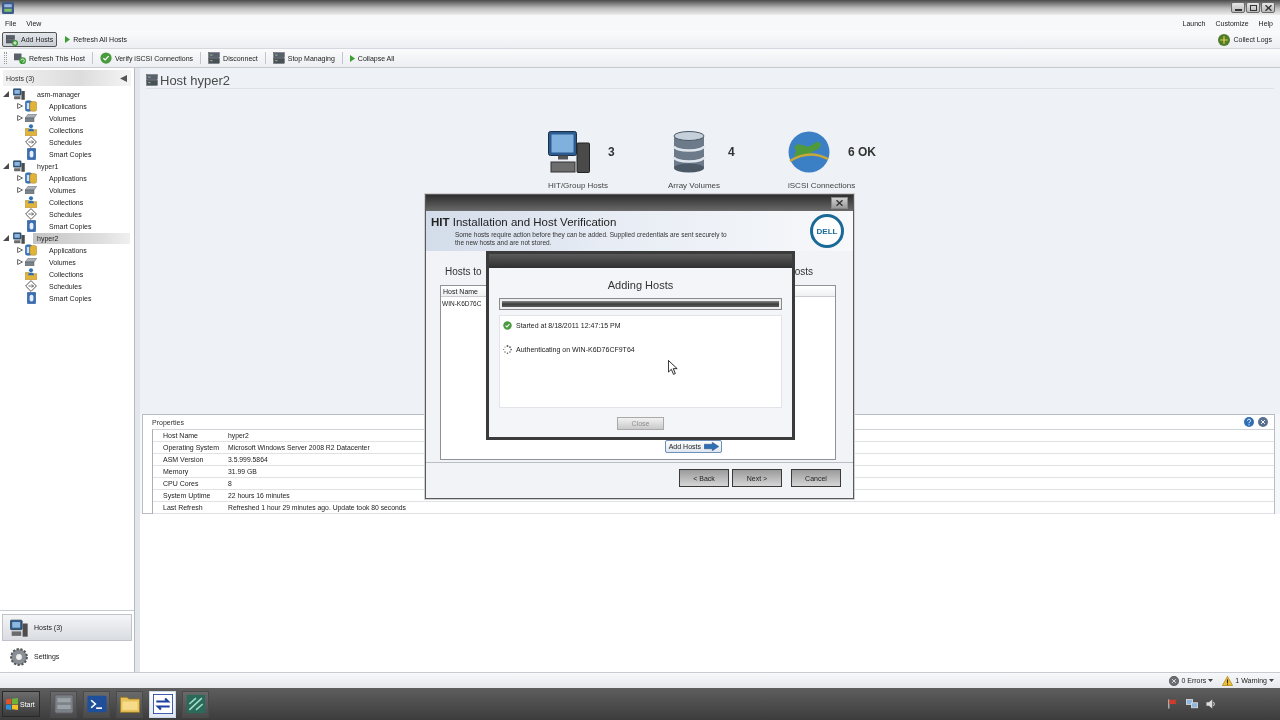 The image size is (1280, 720). Describe the element at coordinates (822, 186) in the screenshot. I see `summary-label: iSCSI Connections` at that location.